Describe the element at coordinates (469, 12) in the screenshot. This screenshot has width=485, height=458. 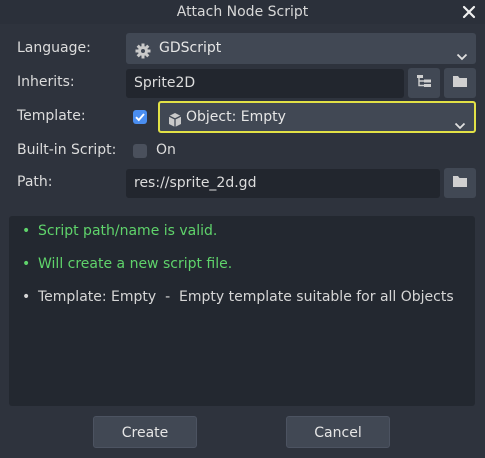
I see `close-icon` at that location.